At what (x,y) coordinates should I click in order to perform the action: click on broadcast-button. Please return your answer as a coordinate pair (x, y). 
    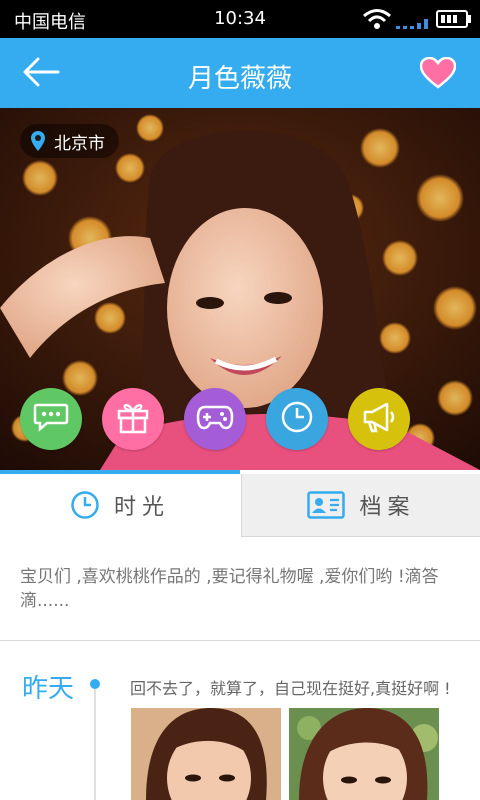
    Looking at the image, I should click on (379, 419).